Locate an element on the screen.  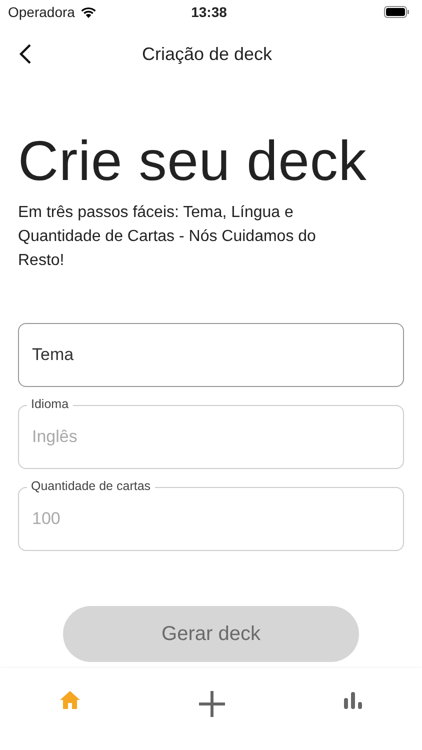
add-icon is located at coordinates (212, 704).